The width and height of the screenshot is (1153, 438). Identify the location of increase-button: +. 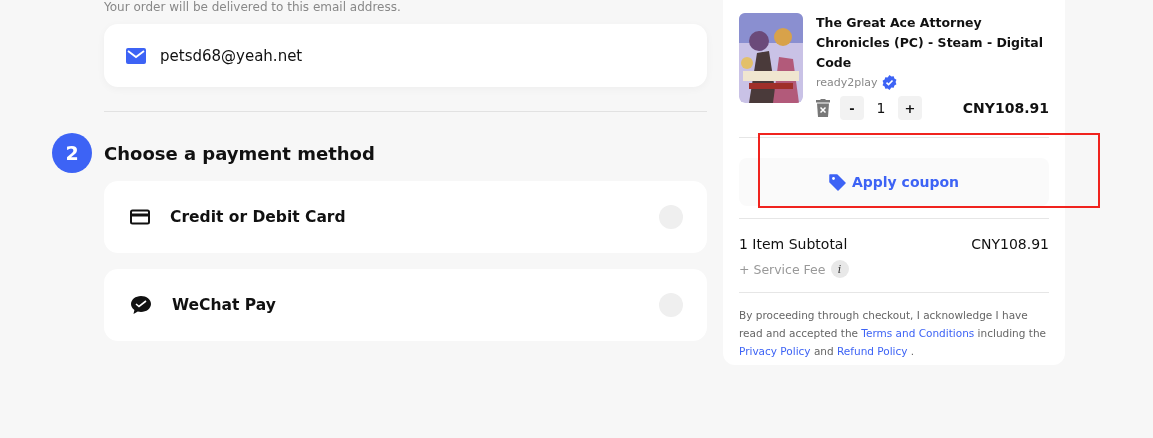
(910, 108).